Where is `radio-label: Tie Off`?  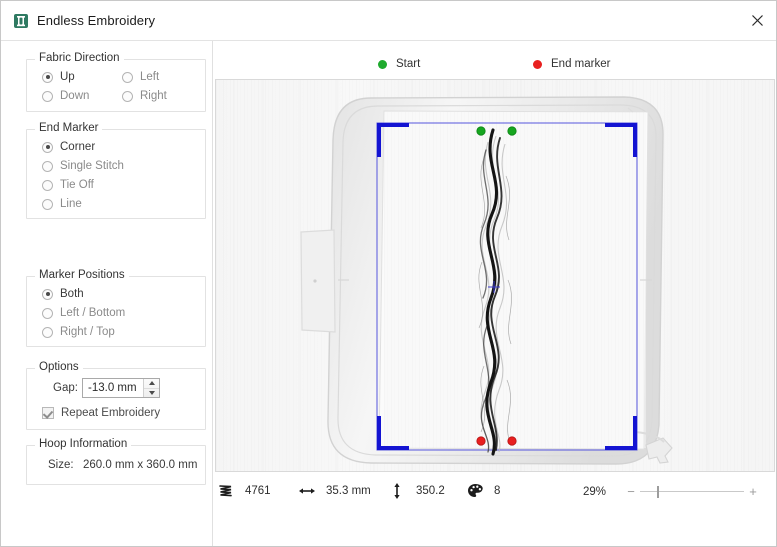
radio-label: Tie Off is located at coordinates (77, 185).